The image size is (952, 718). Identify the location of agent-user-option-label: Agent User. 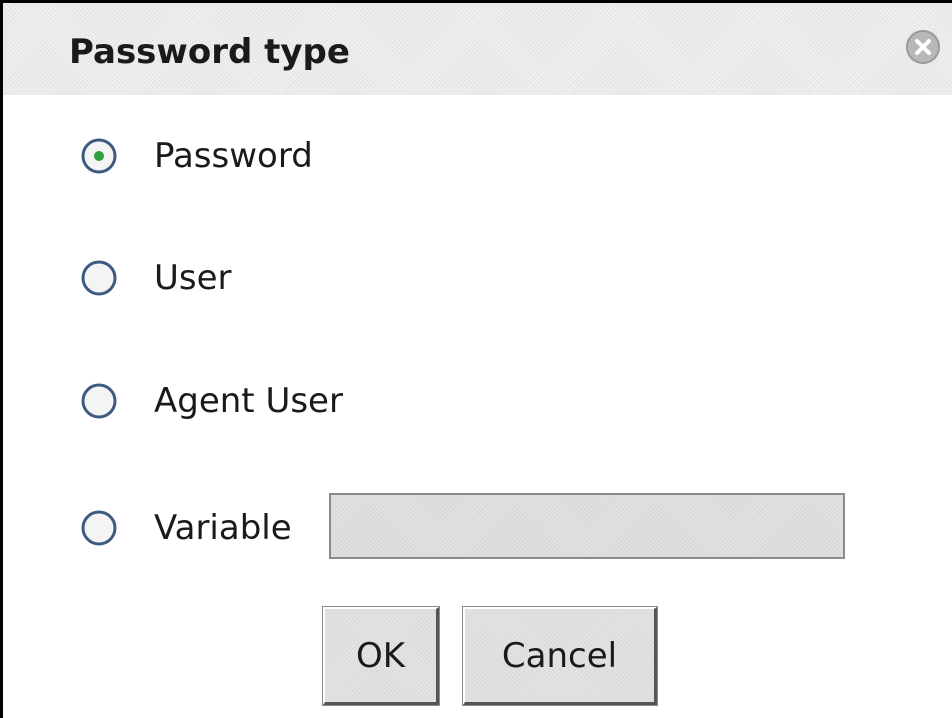
(248, 401).